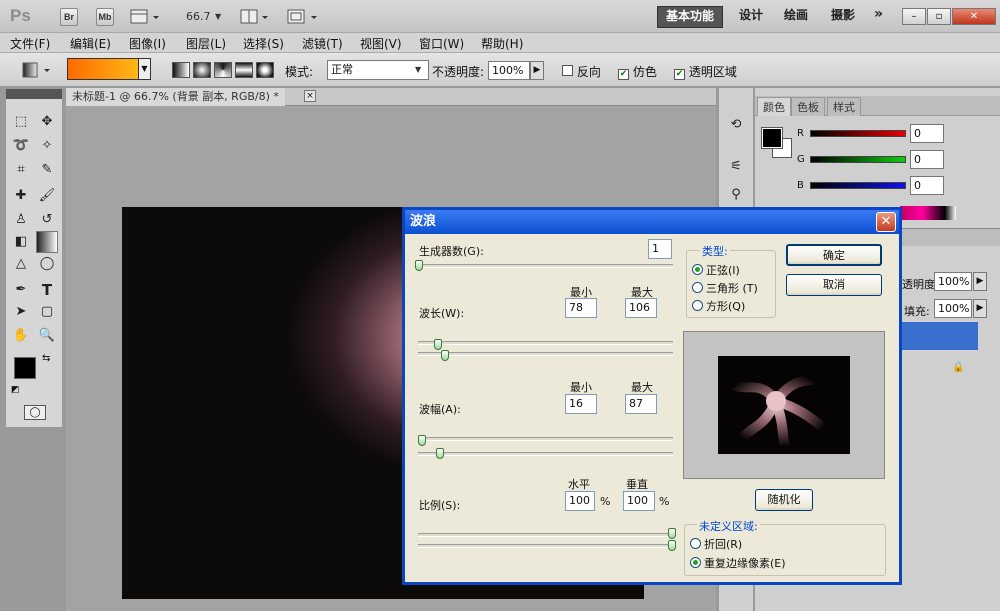  What do you see at coordinates (419, 265) in the screenshot?
I see `generators-slider-thumb` at bounding box center [419, 265].